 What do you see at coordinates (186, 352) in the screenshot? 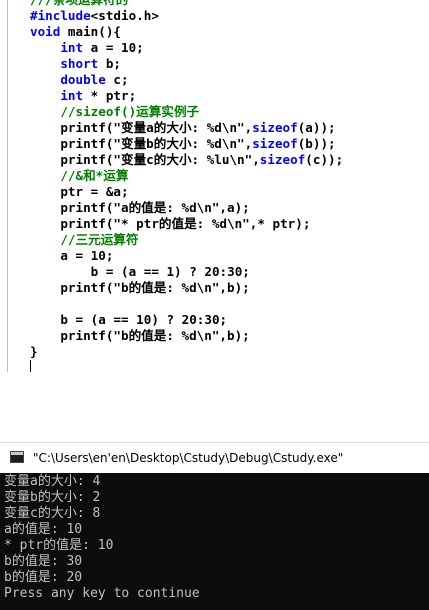
I see `code-line: }` at bounding box center [186, 352].